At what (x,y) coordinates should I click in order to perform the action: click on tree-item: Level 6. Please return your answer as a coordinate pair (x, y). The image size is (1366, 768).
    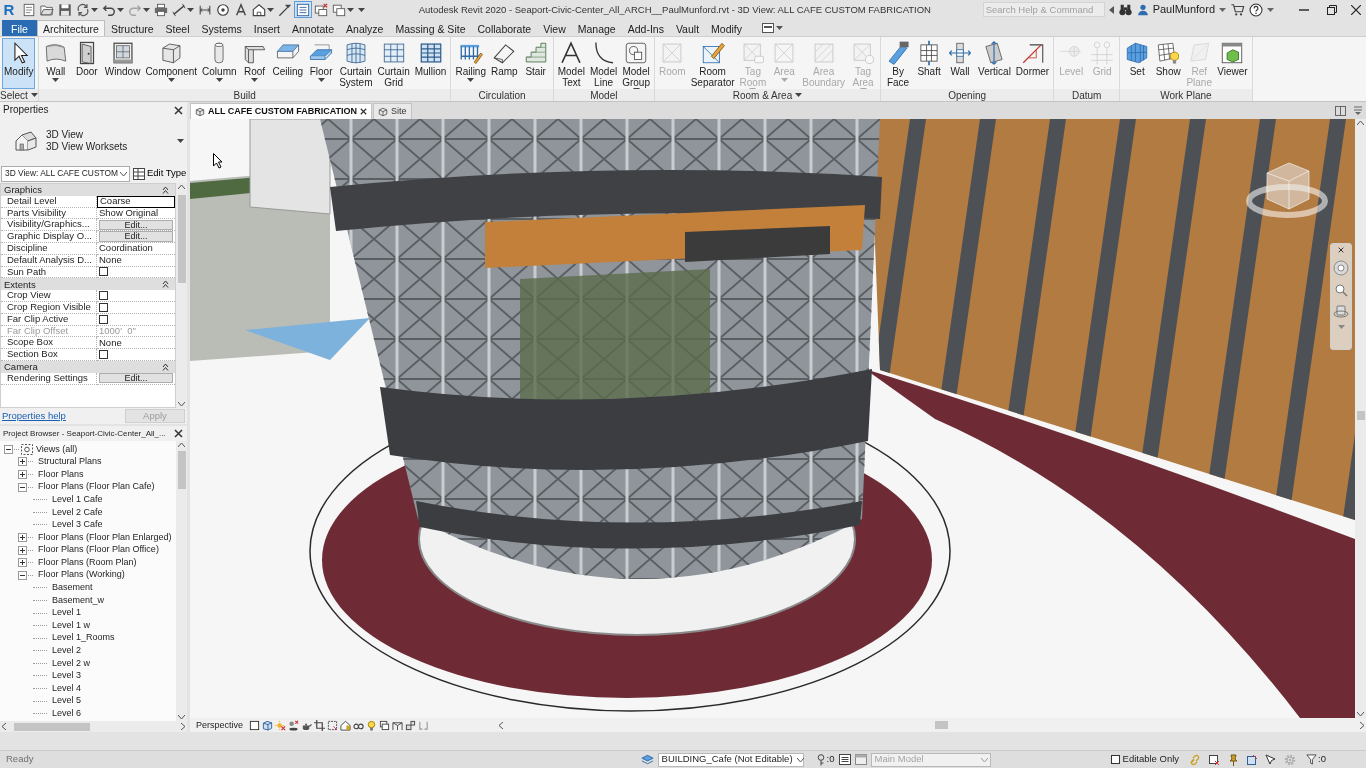
    Looking at the image, I should click on (67, 714).